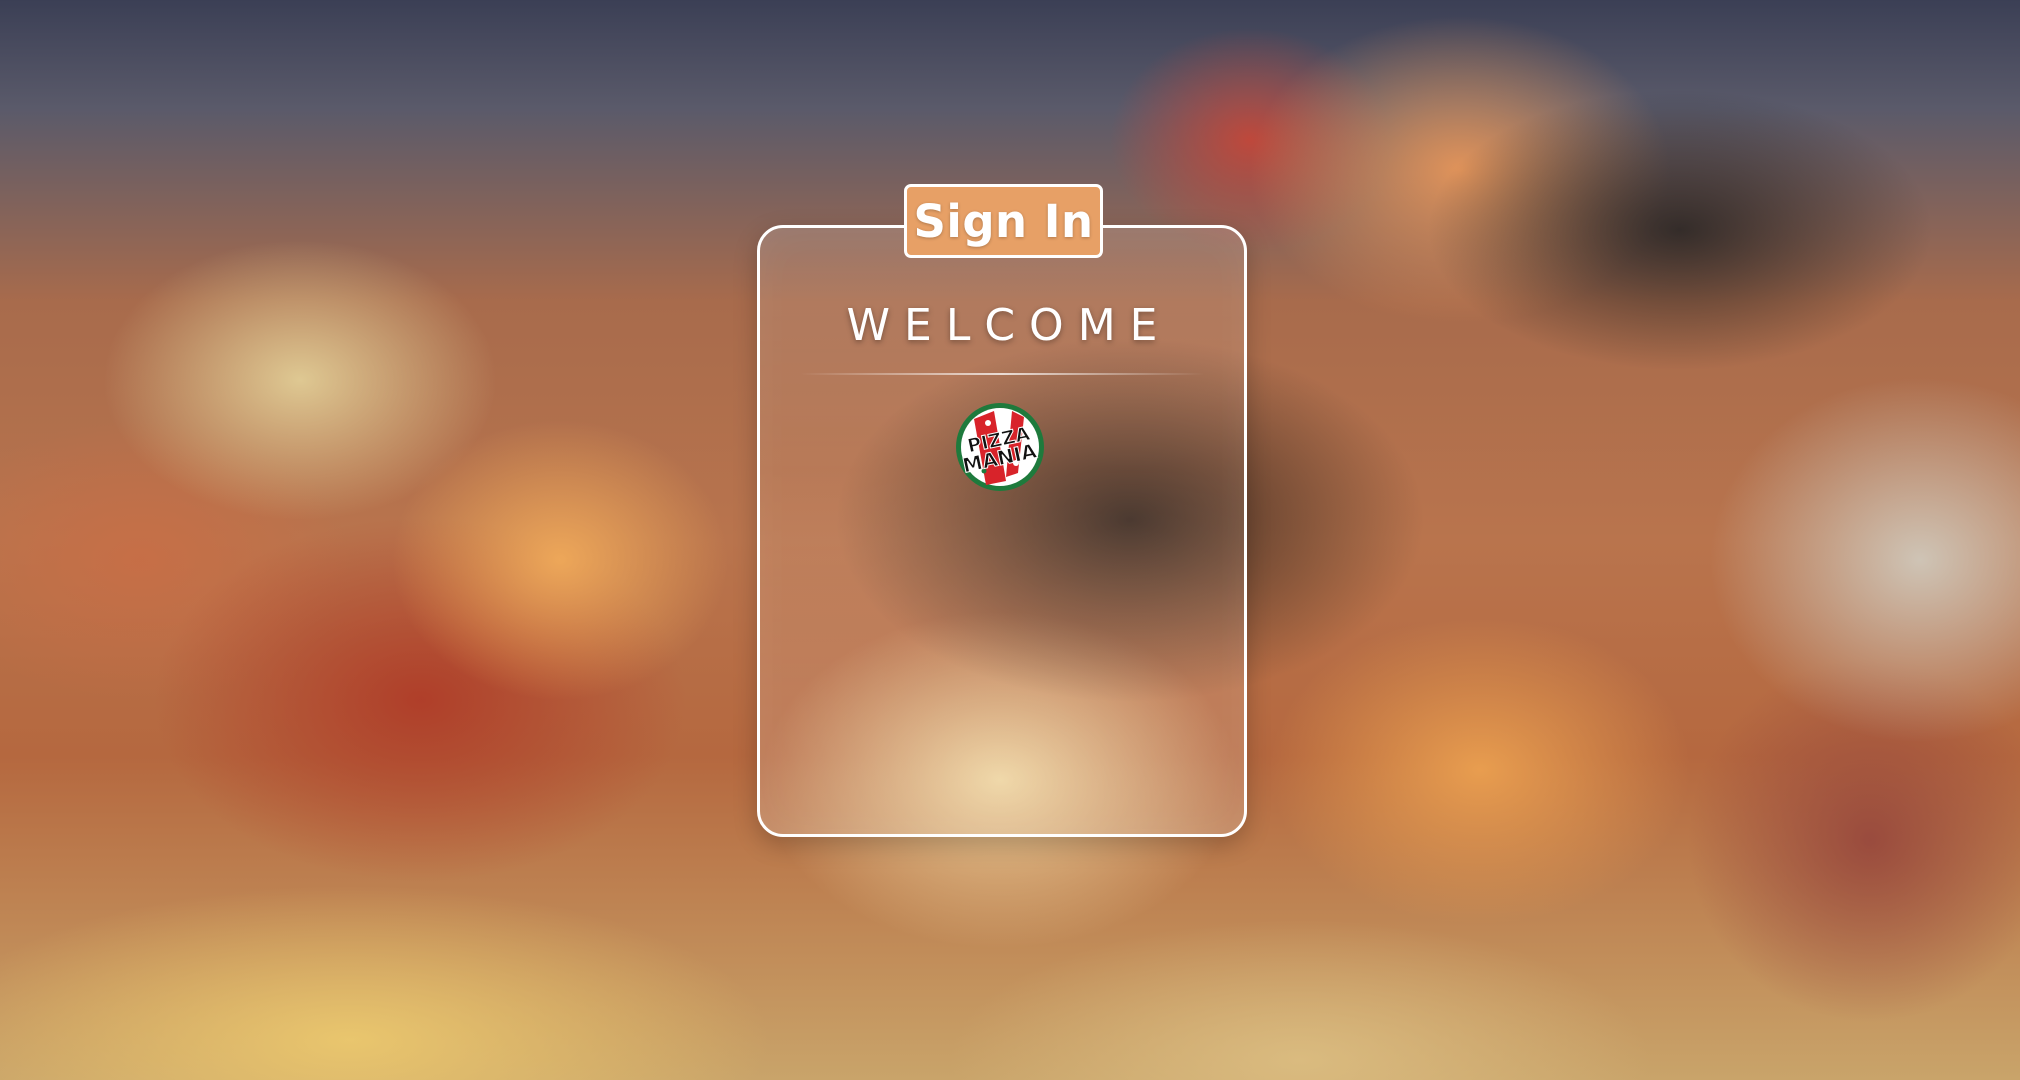 The height and width of the screenshot is (1080, 2020). Describe the element at coordinates (1000, 447) in the screenshot. I see `pizza-mania-logo-icon: PIZZA MANIA` at that location.